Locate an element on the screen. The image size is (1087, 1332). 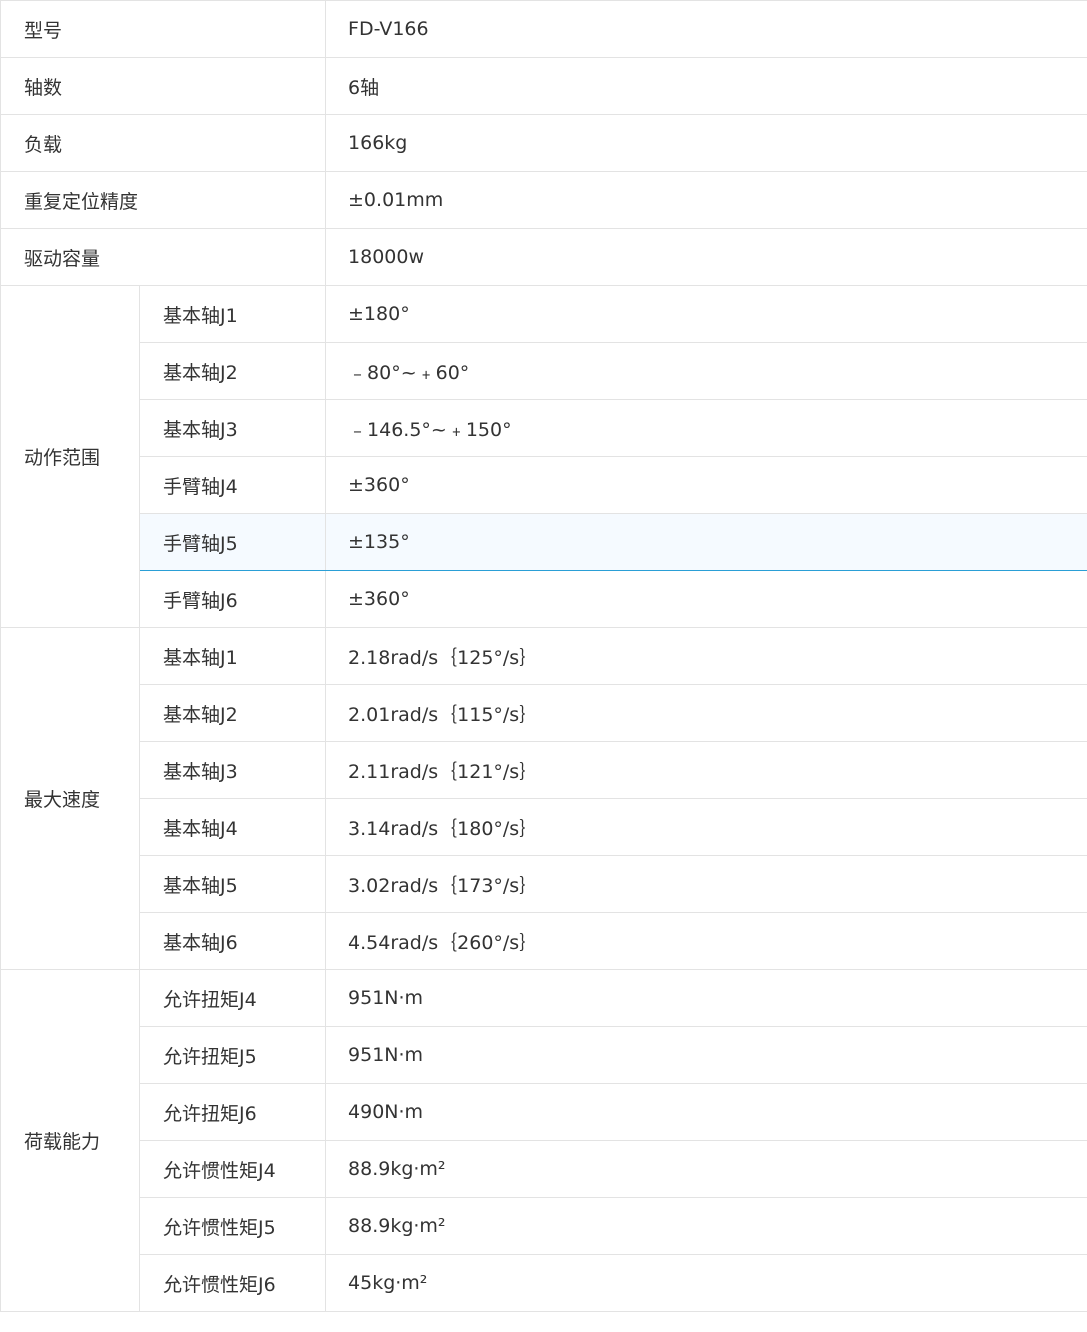
table-row: 型号 FD-V166 is located at coordinates (543, 29).